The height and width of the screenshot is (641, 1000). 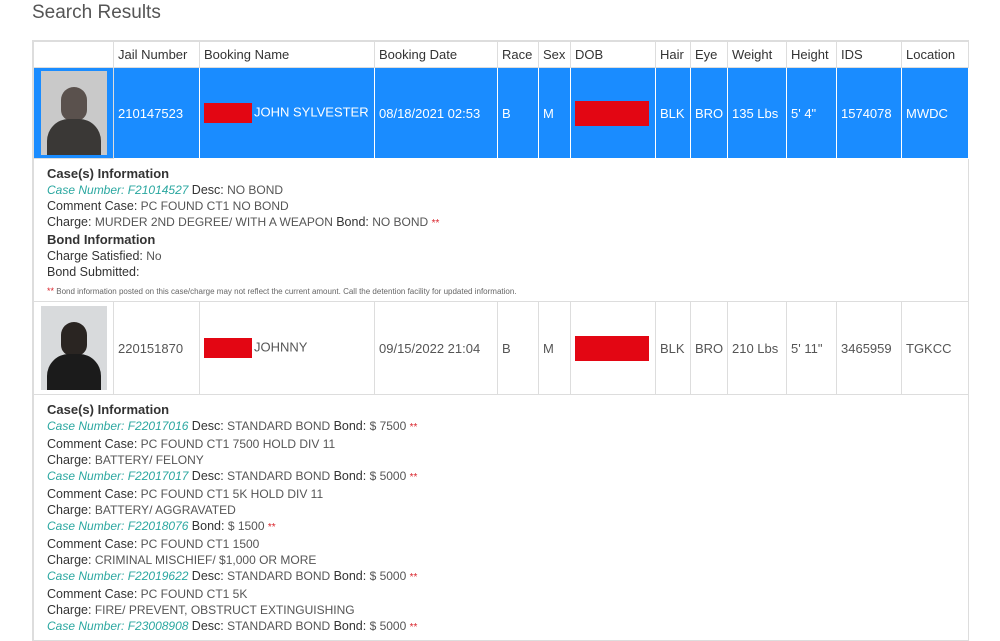 What do you see at coordinates (501, 594) in the screenshot?
I see `comment-line: Comment Case: PC FOUND CT1 5K` at bounding box center [501, 594].